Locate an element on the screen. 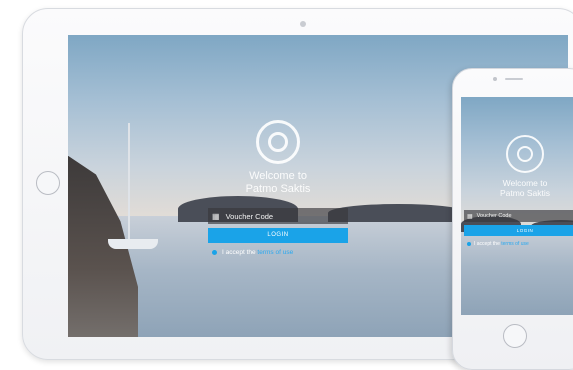 The image size is (573, 370). iphone-home-button is located at coordinates (515, 336).